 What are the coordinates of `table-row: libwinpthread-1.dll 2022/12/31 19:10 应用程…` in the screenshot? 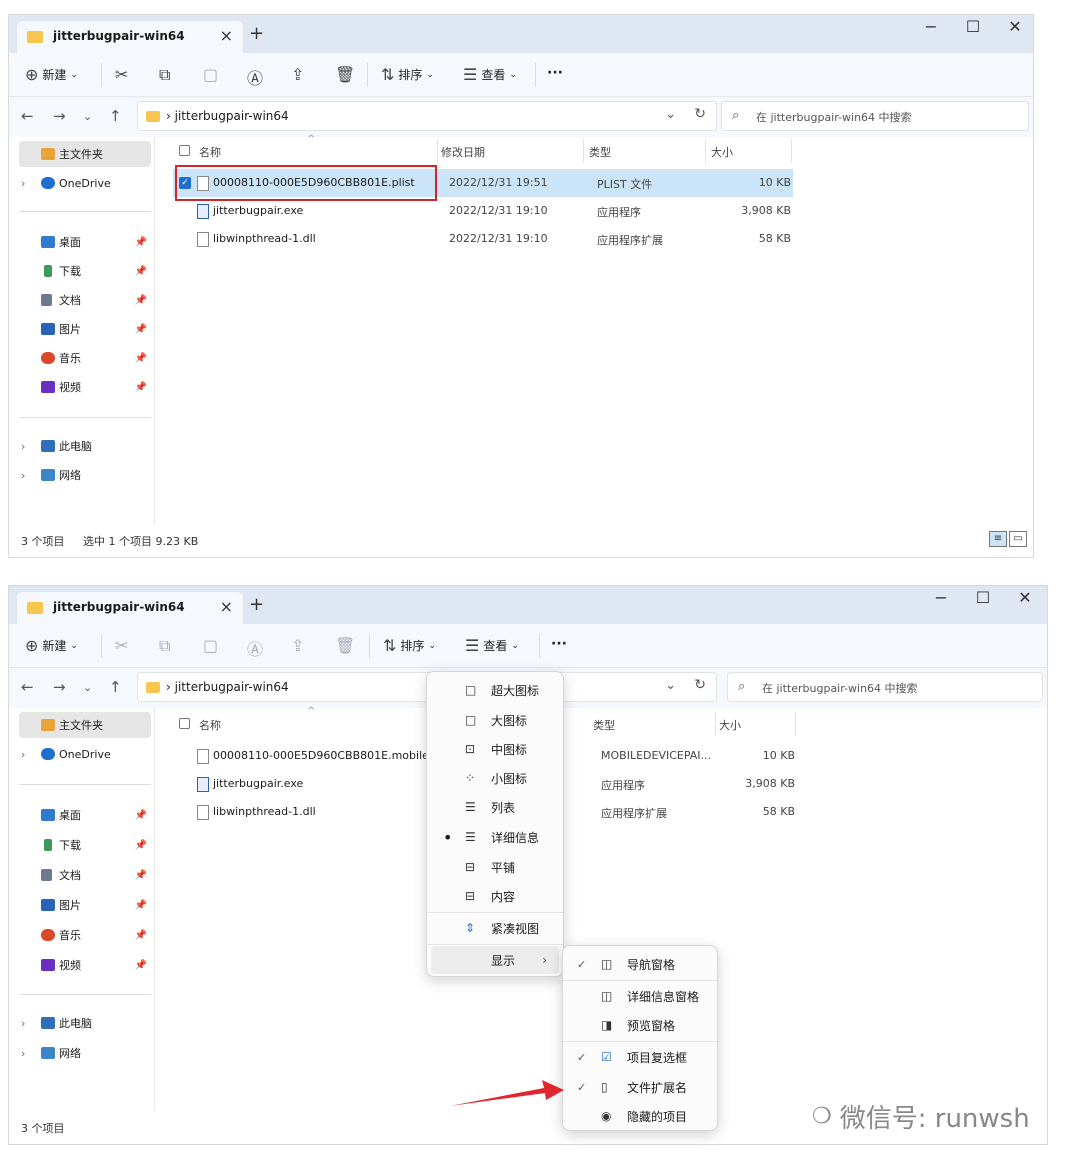 It's located at (483, 239).